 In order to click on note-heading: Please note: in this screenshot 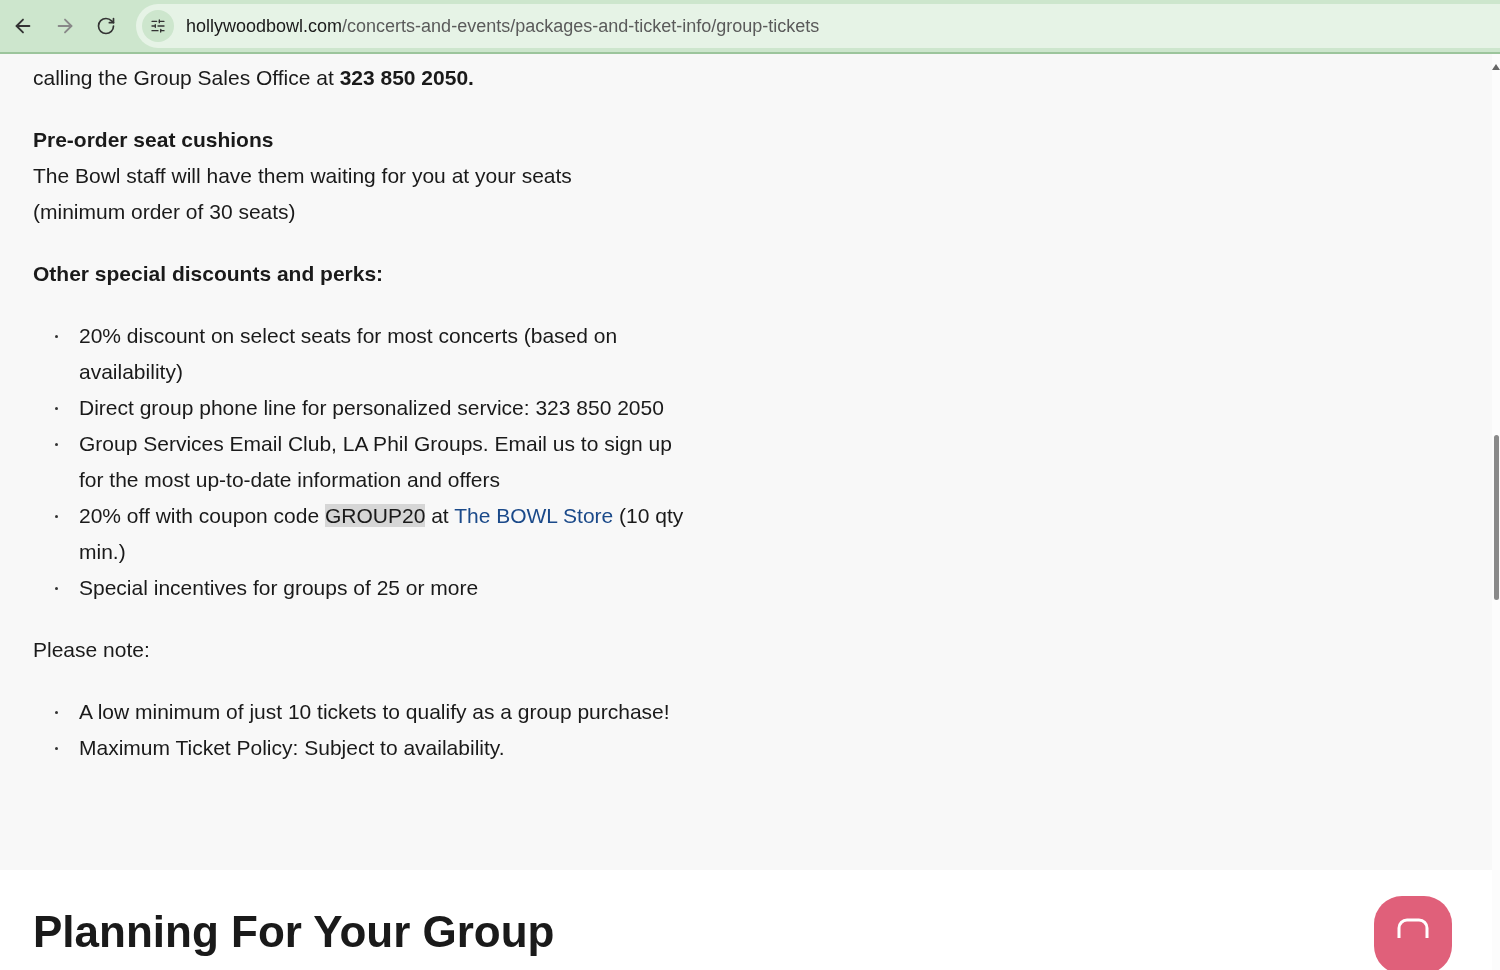, I will do `click(92, 650)`.